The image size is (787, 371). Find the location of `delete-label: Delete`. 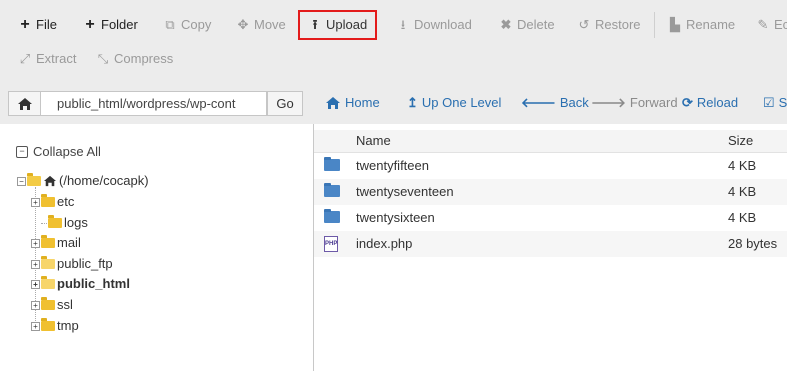

delete-label: Delete is located at coordinates (536, 24).